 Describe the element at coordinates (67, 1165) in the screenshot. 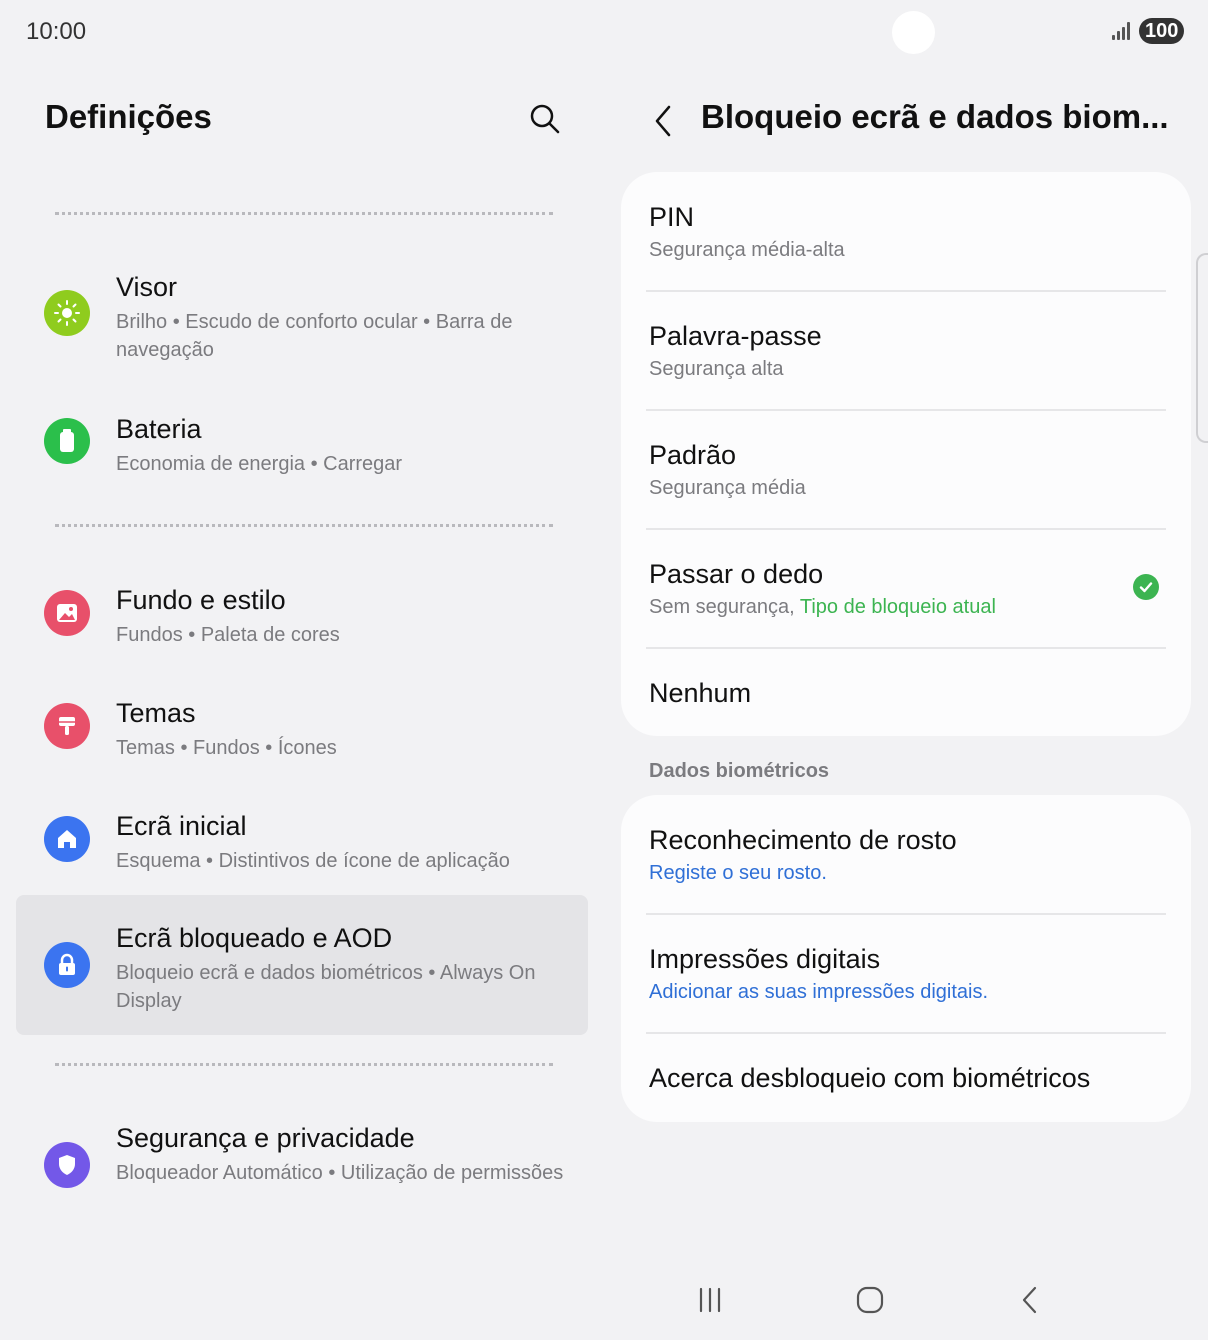

I see `shield-icon` at that location.